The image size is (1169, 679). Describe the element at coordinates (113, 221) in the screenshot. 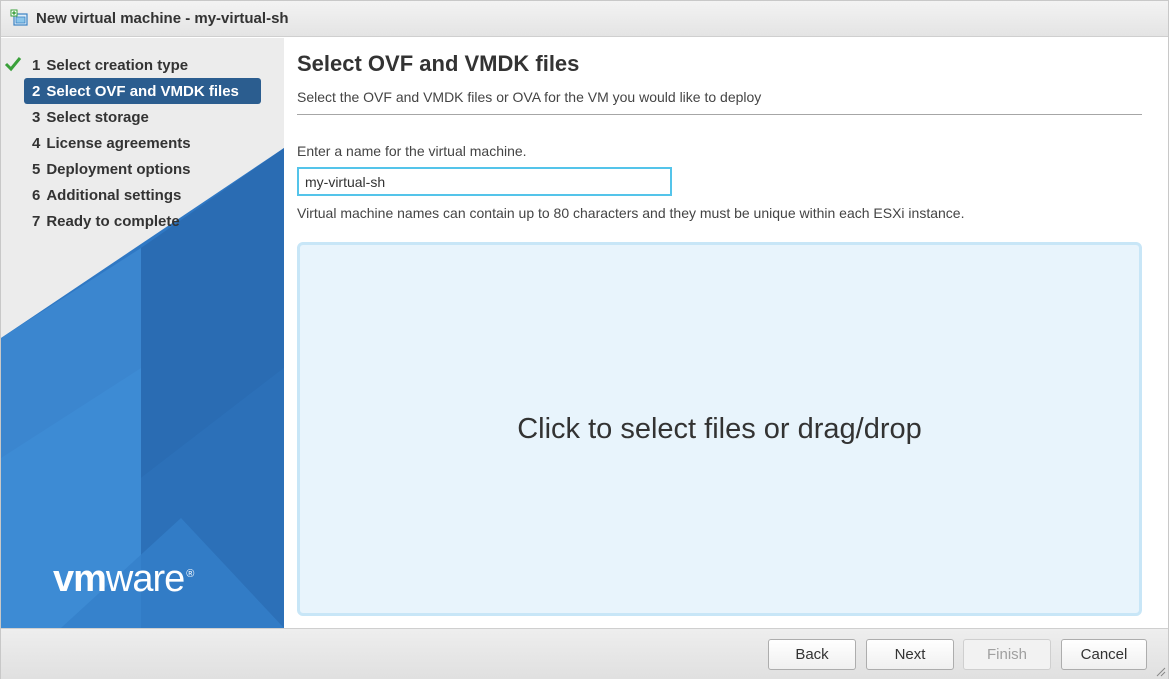

I see `step-label: Ready to complete` at that location.